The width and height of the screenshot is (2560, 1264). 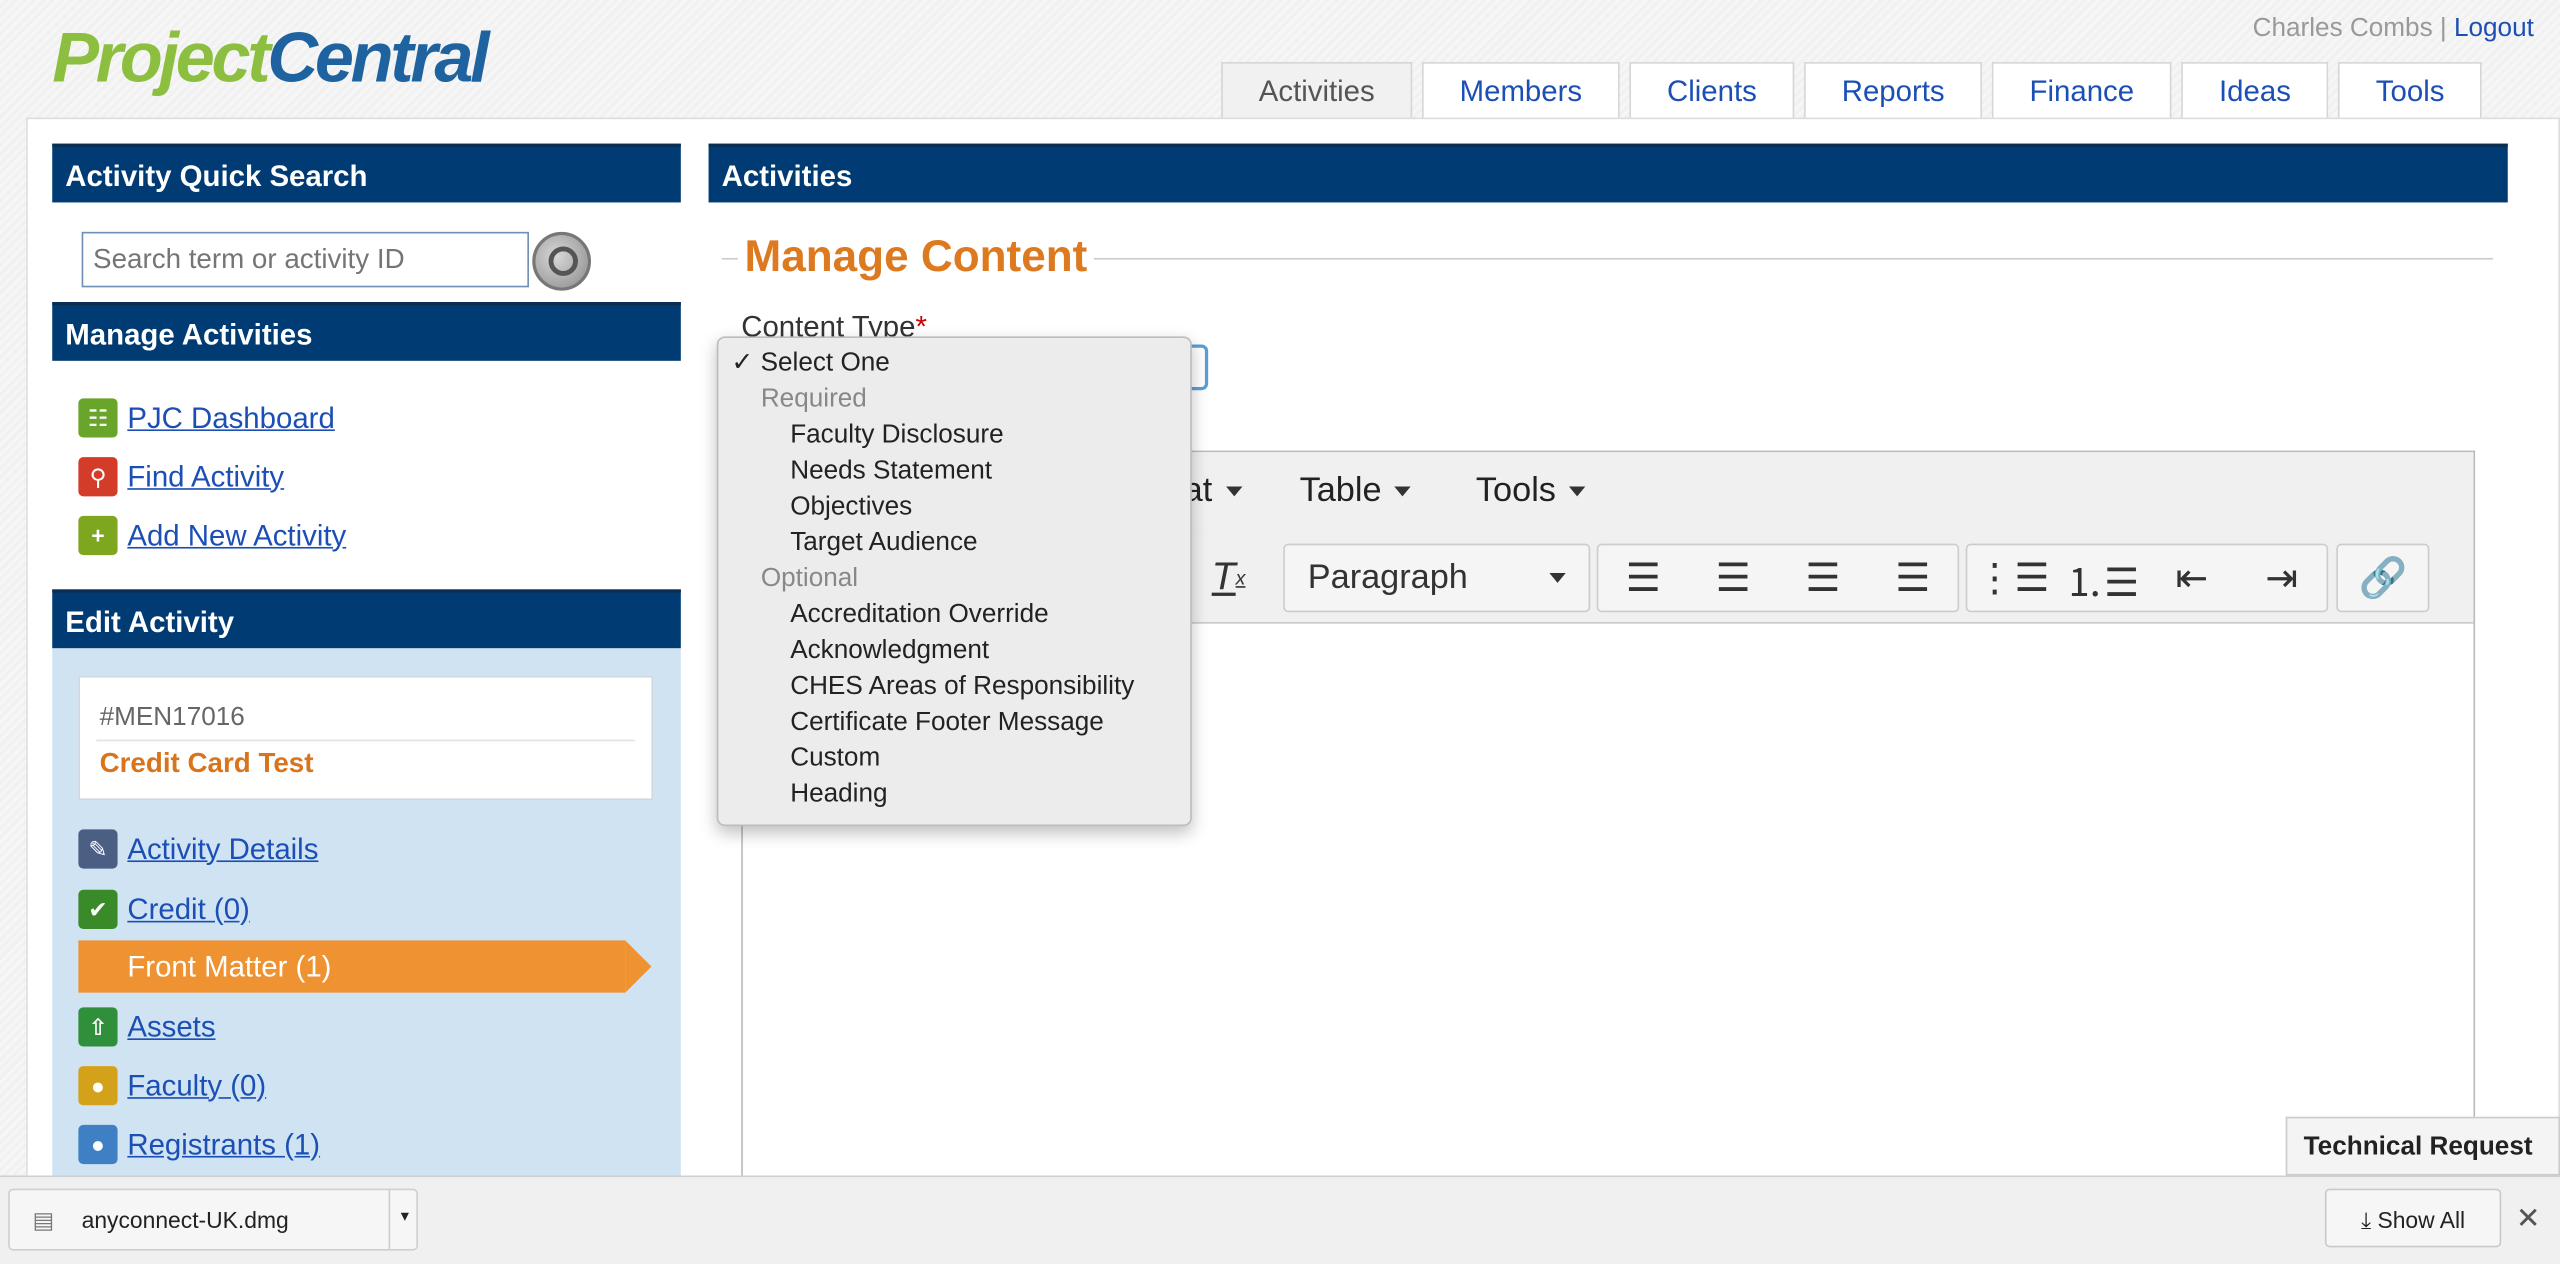 I want to click on optgroup-optional: Optional, so click(x=809, y=578).